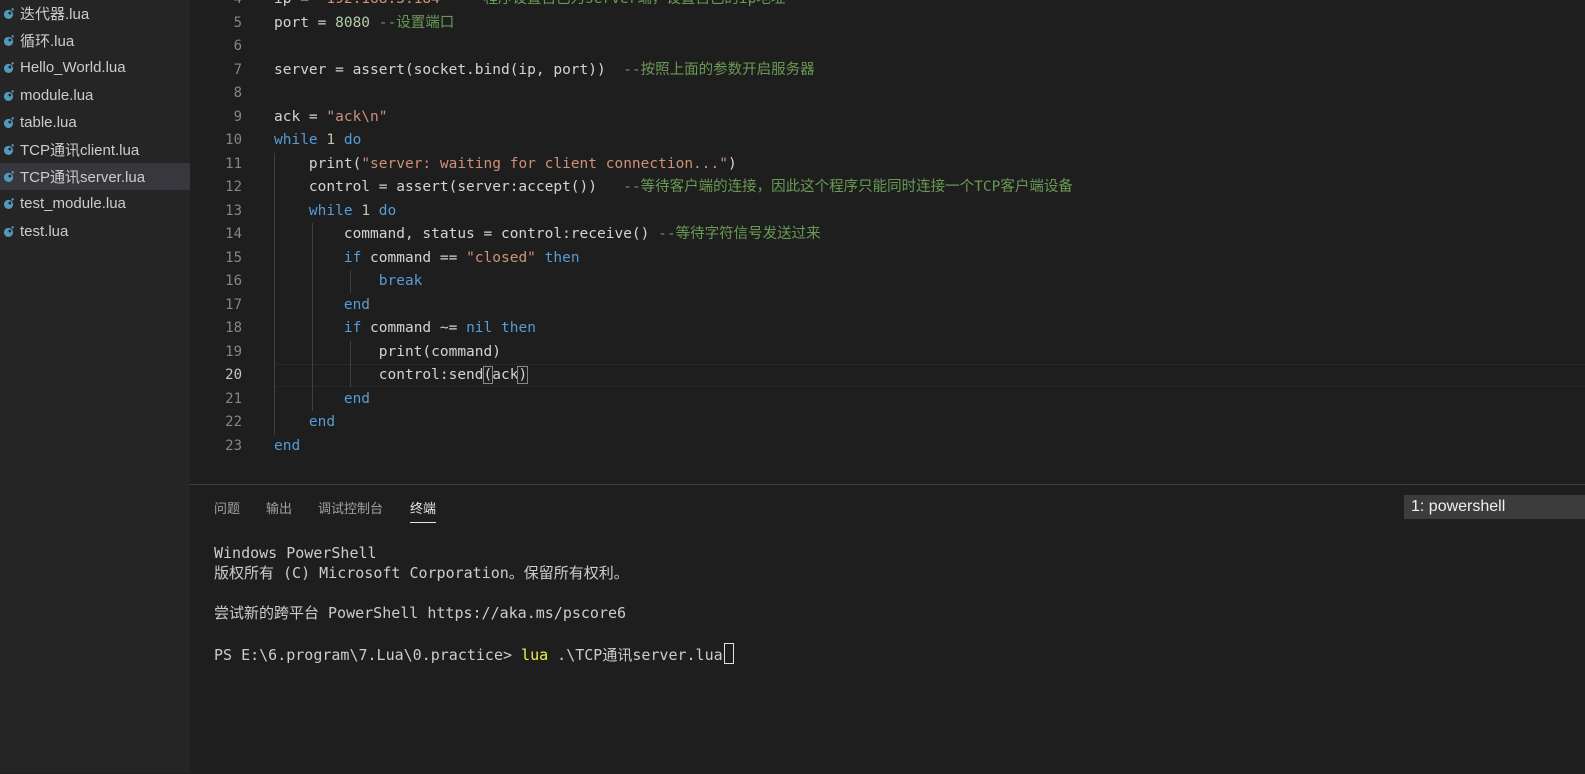 Image resolution: width=1585 pixels, height=774 pixels. Describe the element at coordinates (383, 3) in the screenshot. I see `code-string: "192.168.3.184"` at that location.